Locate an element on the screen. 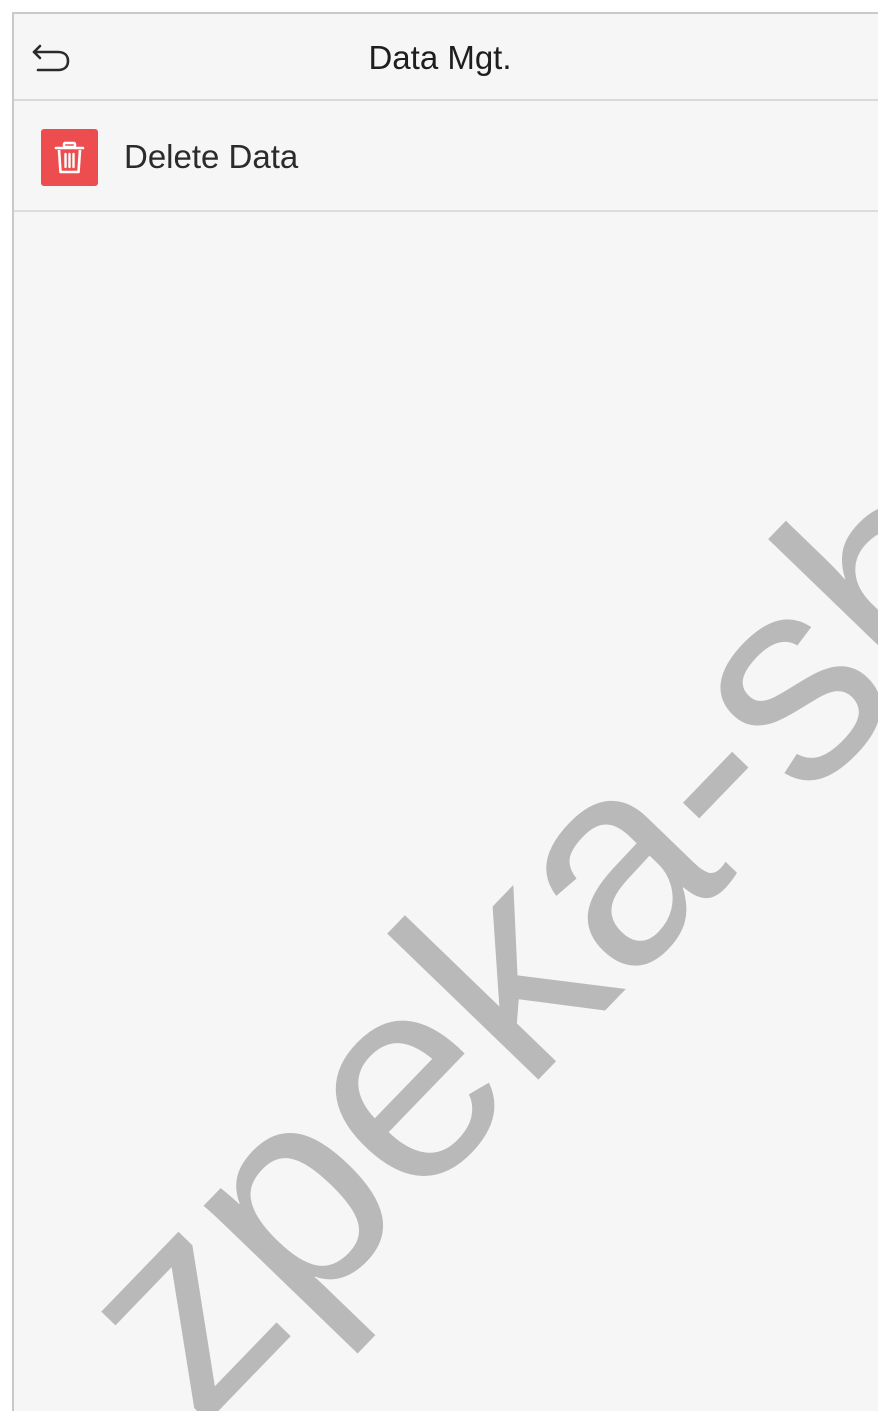  header-bar: Data Mgt. is located at coordinates (446, 57).